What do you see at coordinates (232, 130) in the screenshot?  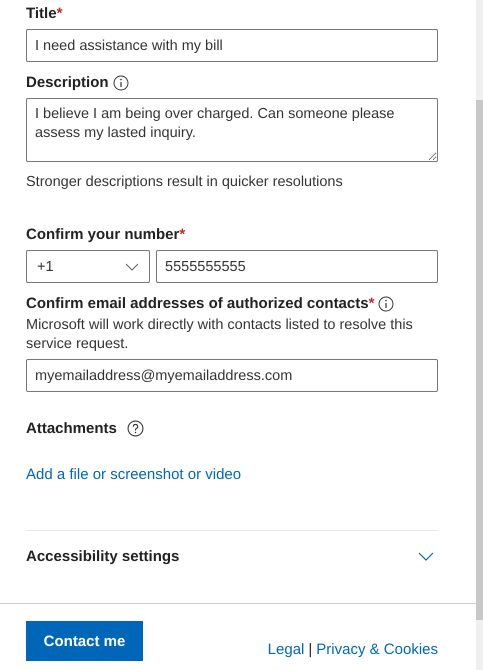 I see `description-field: I believe I am being over charged. Can someone please assess my lasted inquiry.` at bounding box center [232, 130].